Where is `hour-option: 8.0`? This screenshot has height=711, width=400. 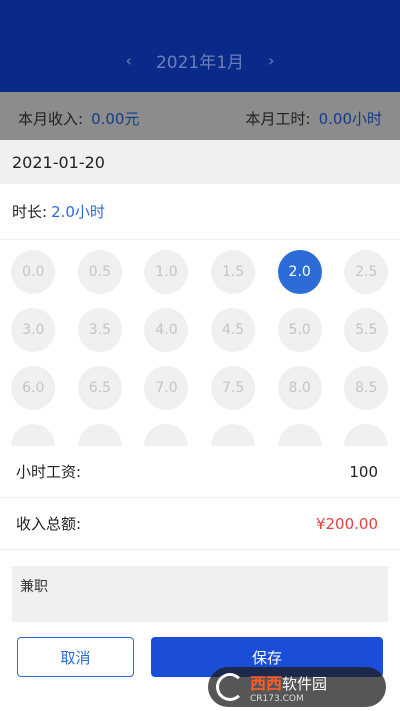
hour-option: 8.0 is located at coordinates (299, 388).